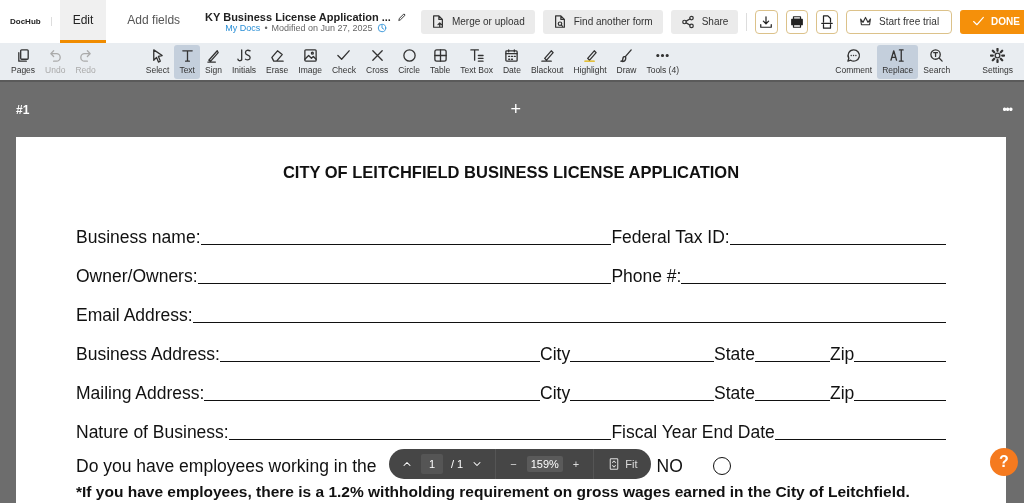 The height and width of the screenshot is (503, 1024). What do you see at coordinates (457, 464) in the screenshot?
I see `page-total: / 1` at bounding box center [457, 464].